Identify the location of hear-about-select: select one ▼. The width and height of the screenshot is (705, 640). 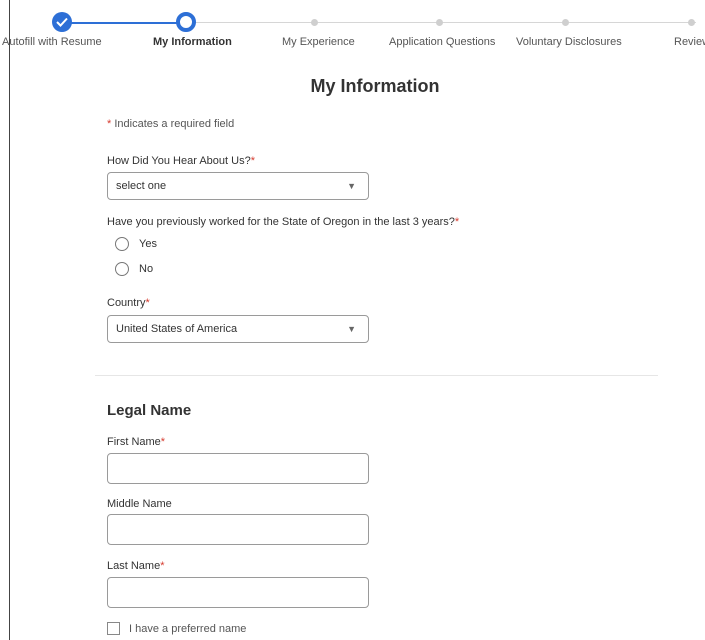
(238, 186).